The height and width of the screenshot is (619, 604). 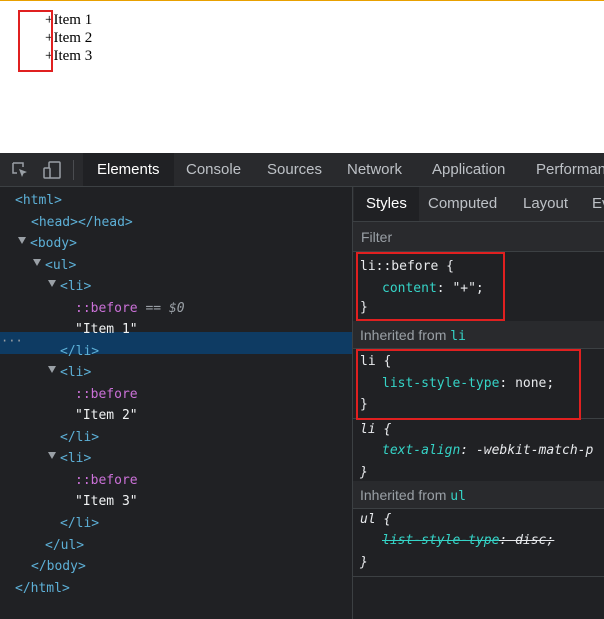 I want to click on expand-body-triangle-icon, so click(x=22, y=240).